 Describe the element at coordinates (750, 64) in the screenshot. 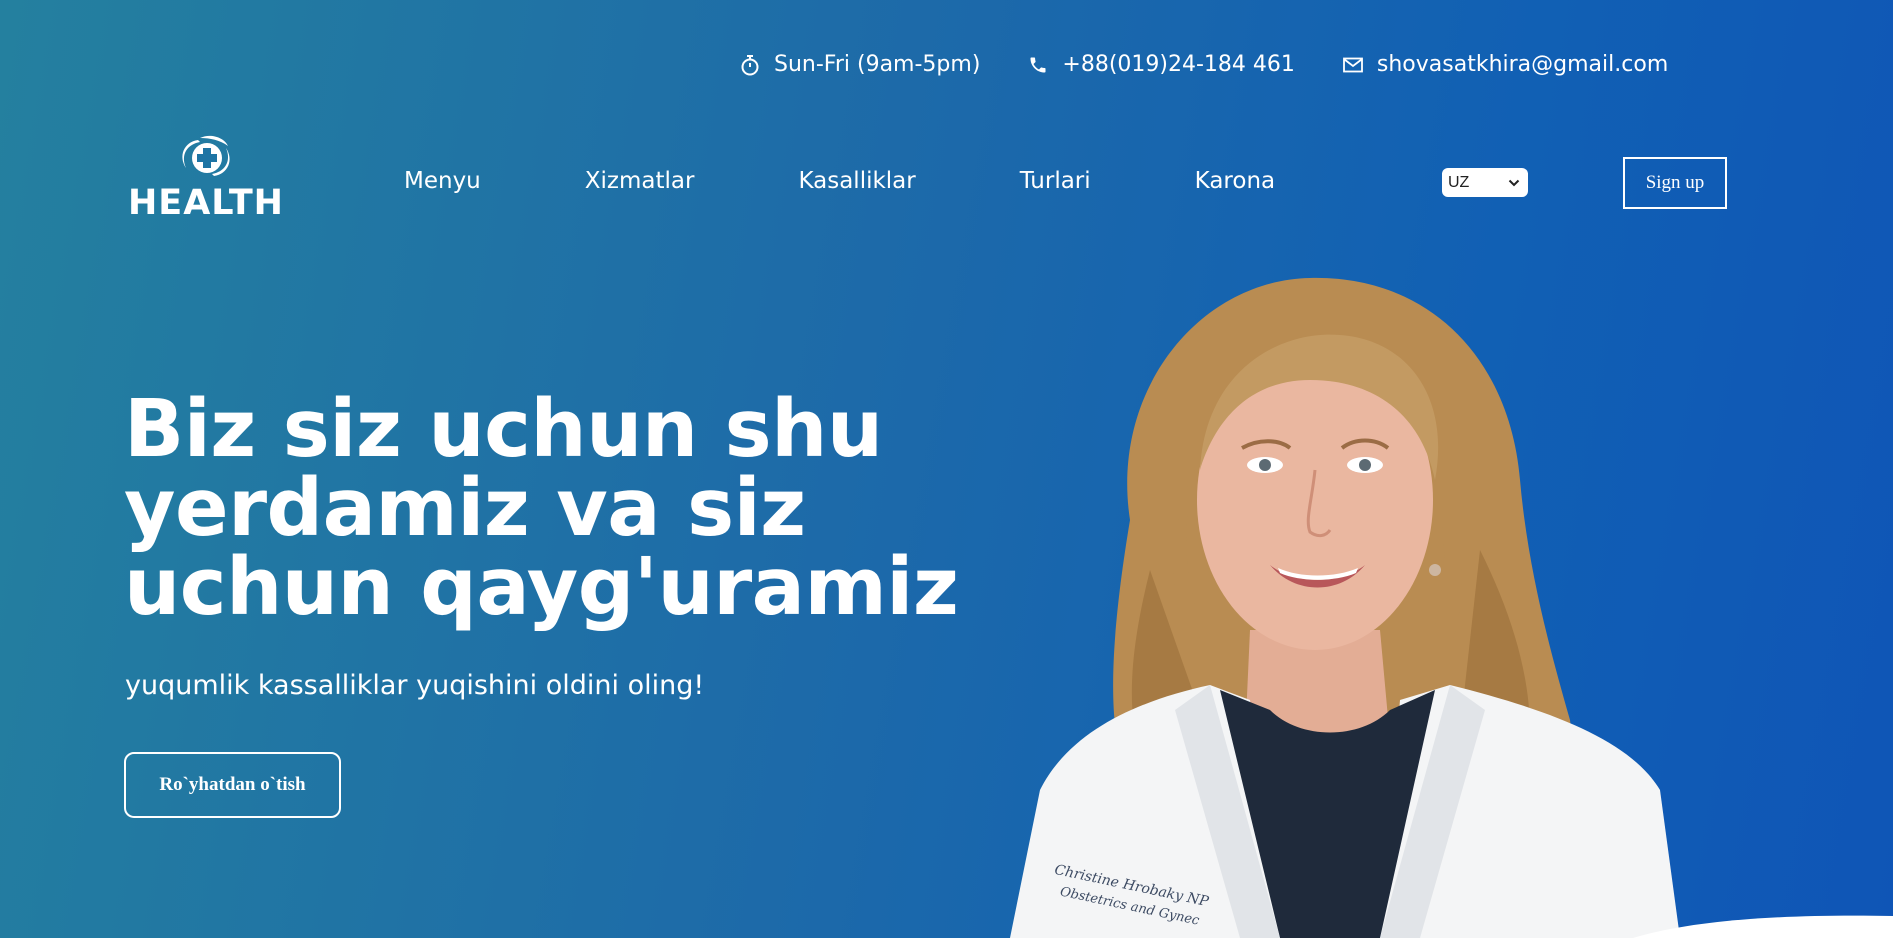

I see `stopwatch-icon` at that location.